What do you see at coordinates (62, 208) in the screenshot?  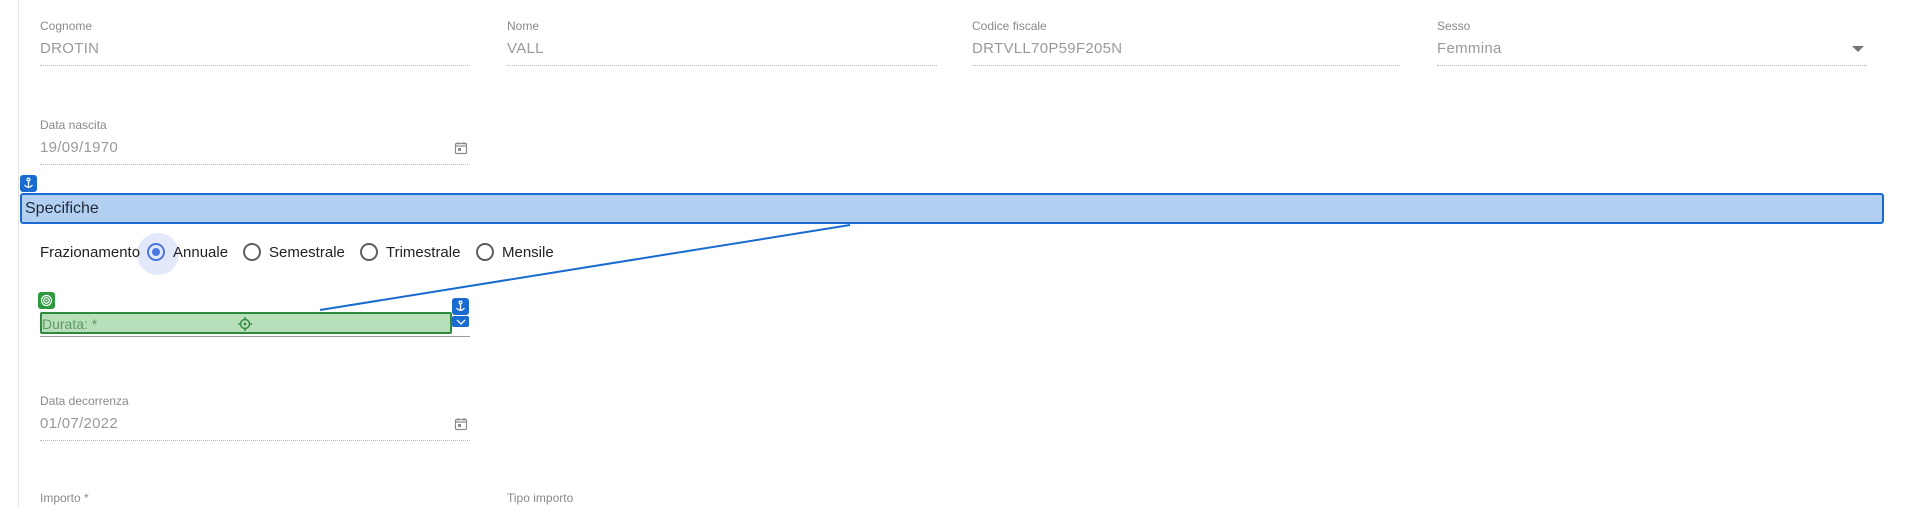 I see `section-title: Specifiche` at bounding box center [62, 208].